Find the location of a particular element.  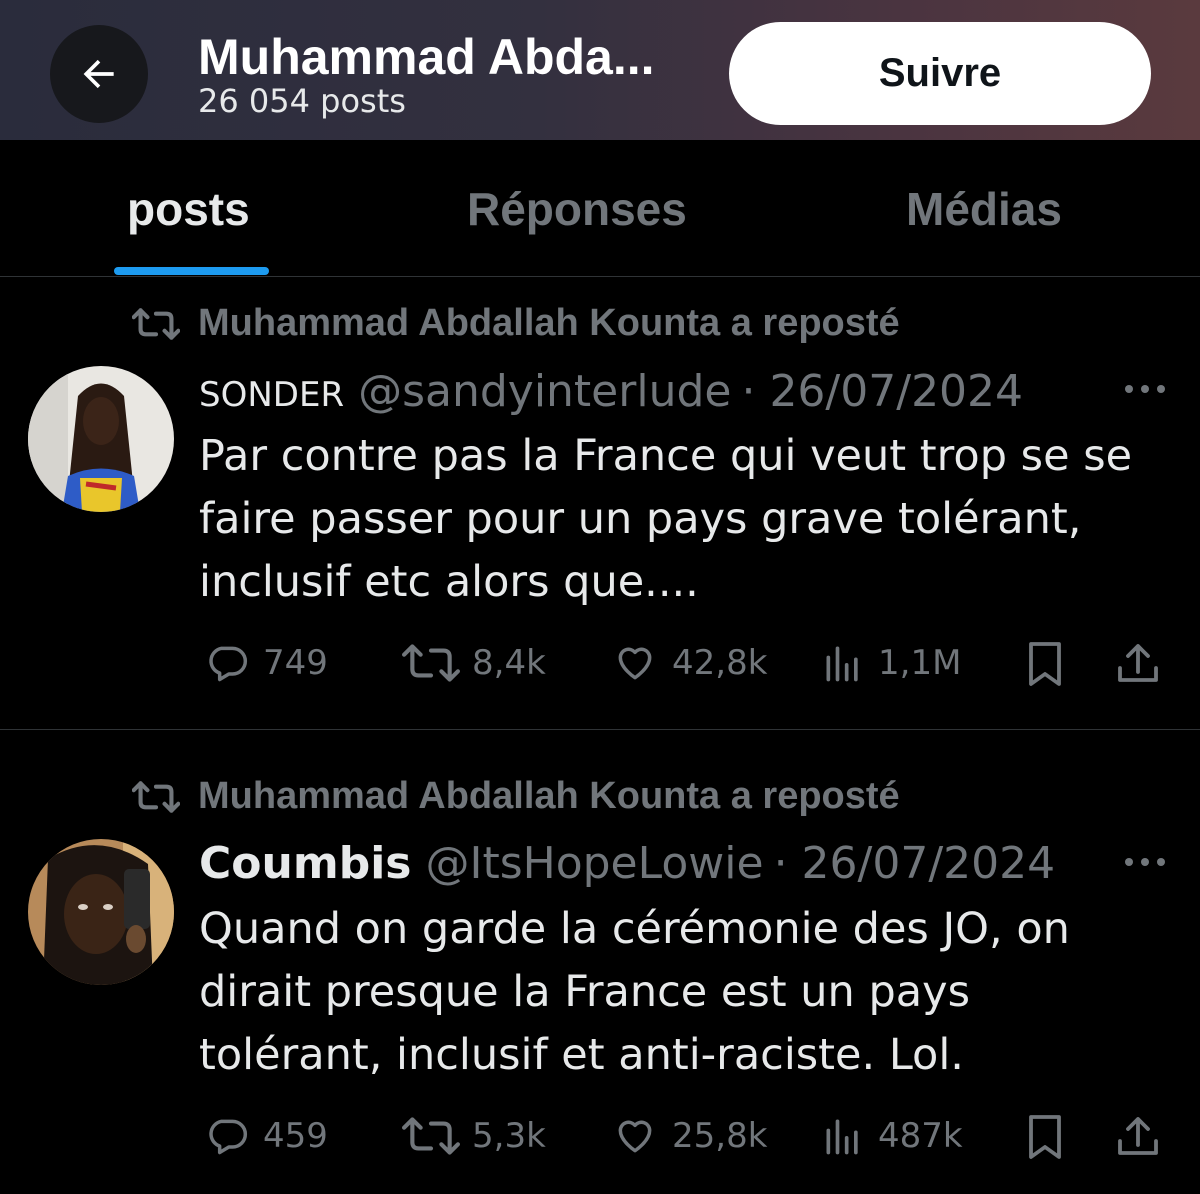

repost-count: 8,4k is located at coordinates (509, 663).